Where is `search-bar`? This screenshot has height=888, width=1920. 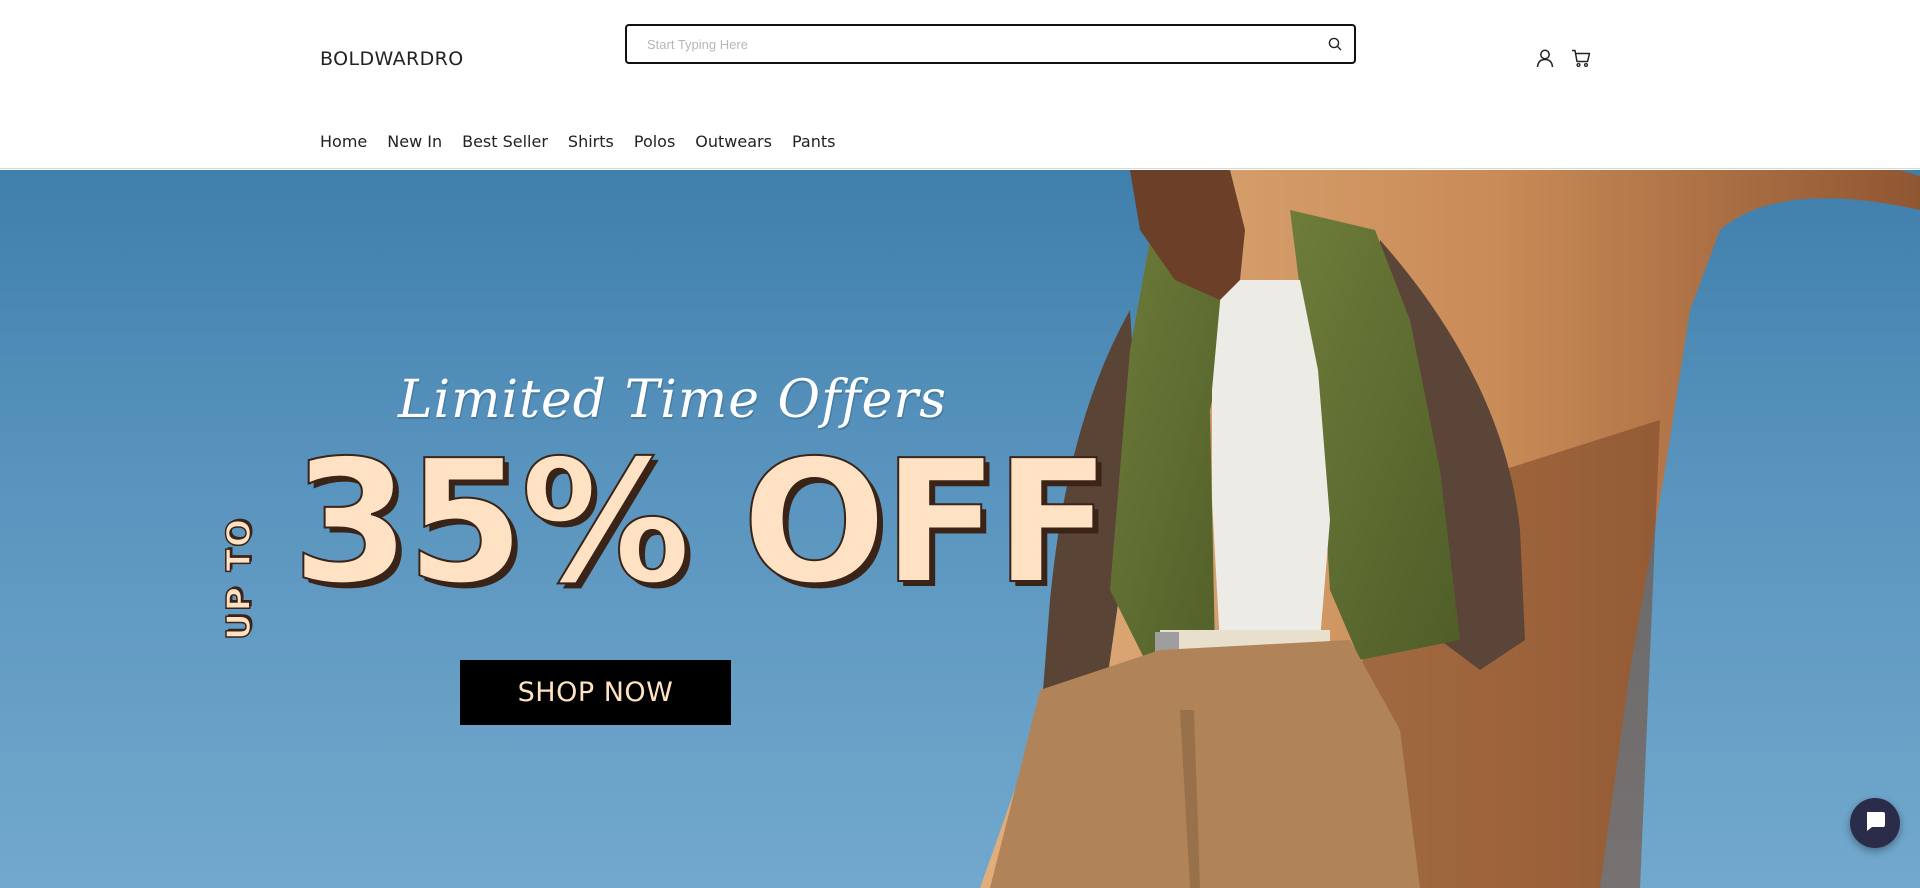
search-bar is located at coordinates (990, 44).